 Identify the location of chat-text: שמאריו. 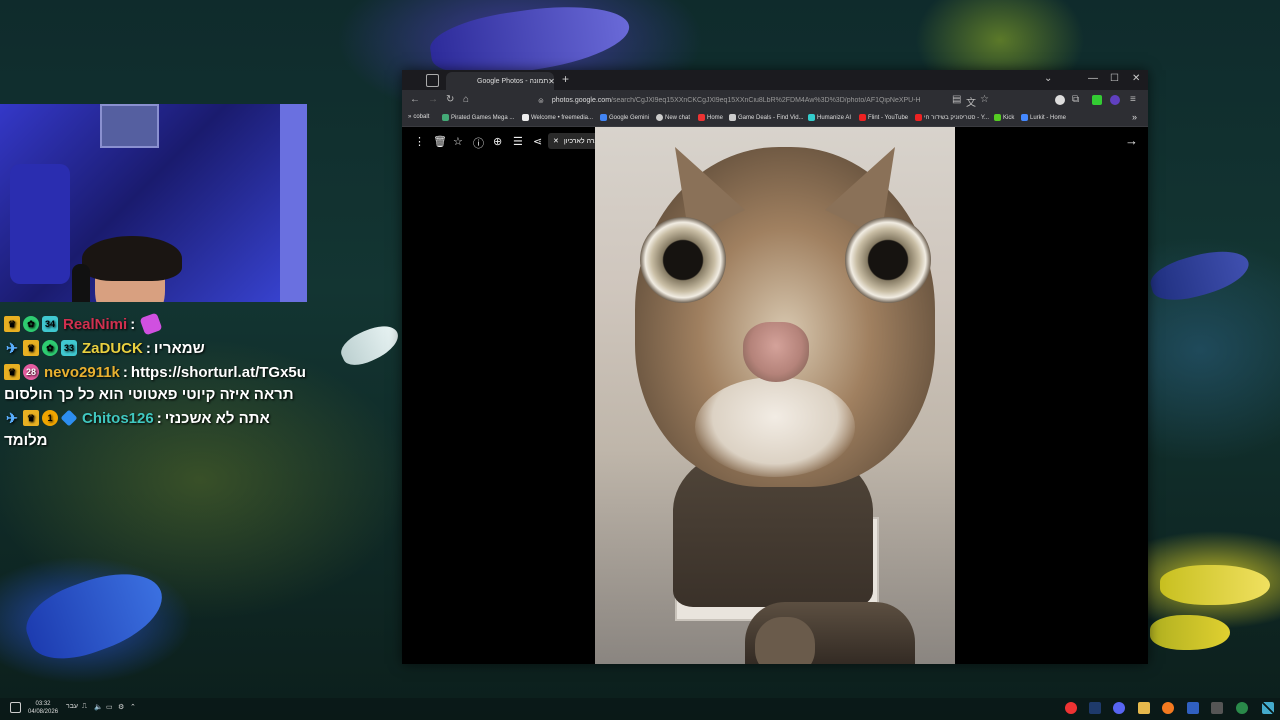
(179, 348).